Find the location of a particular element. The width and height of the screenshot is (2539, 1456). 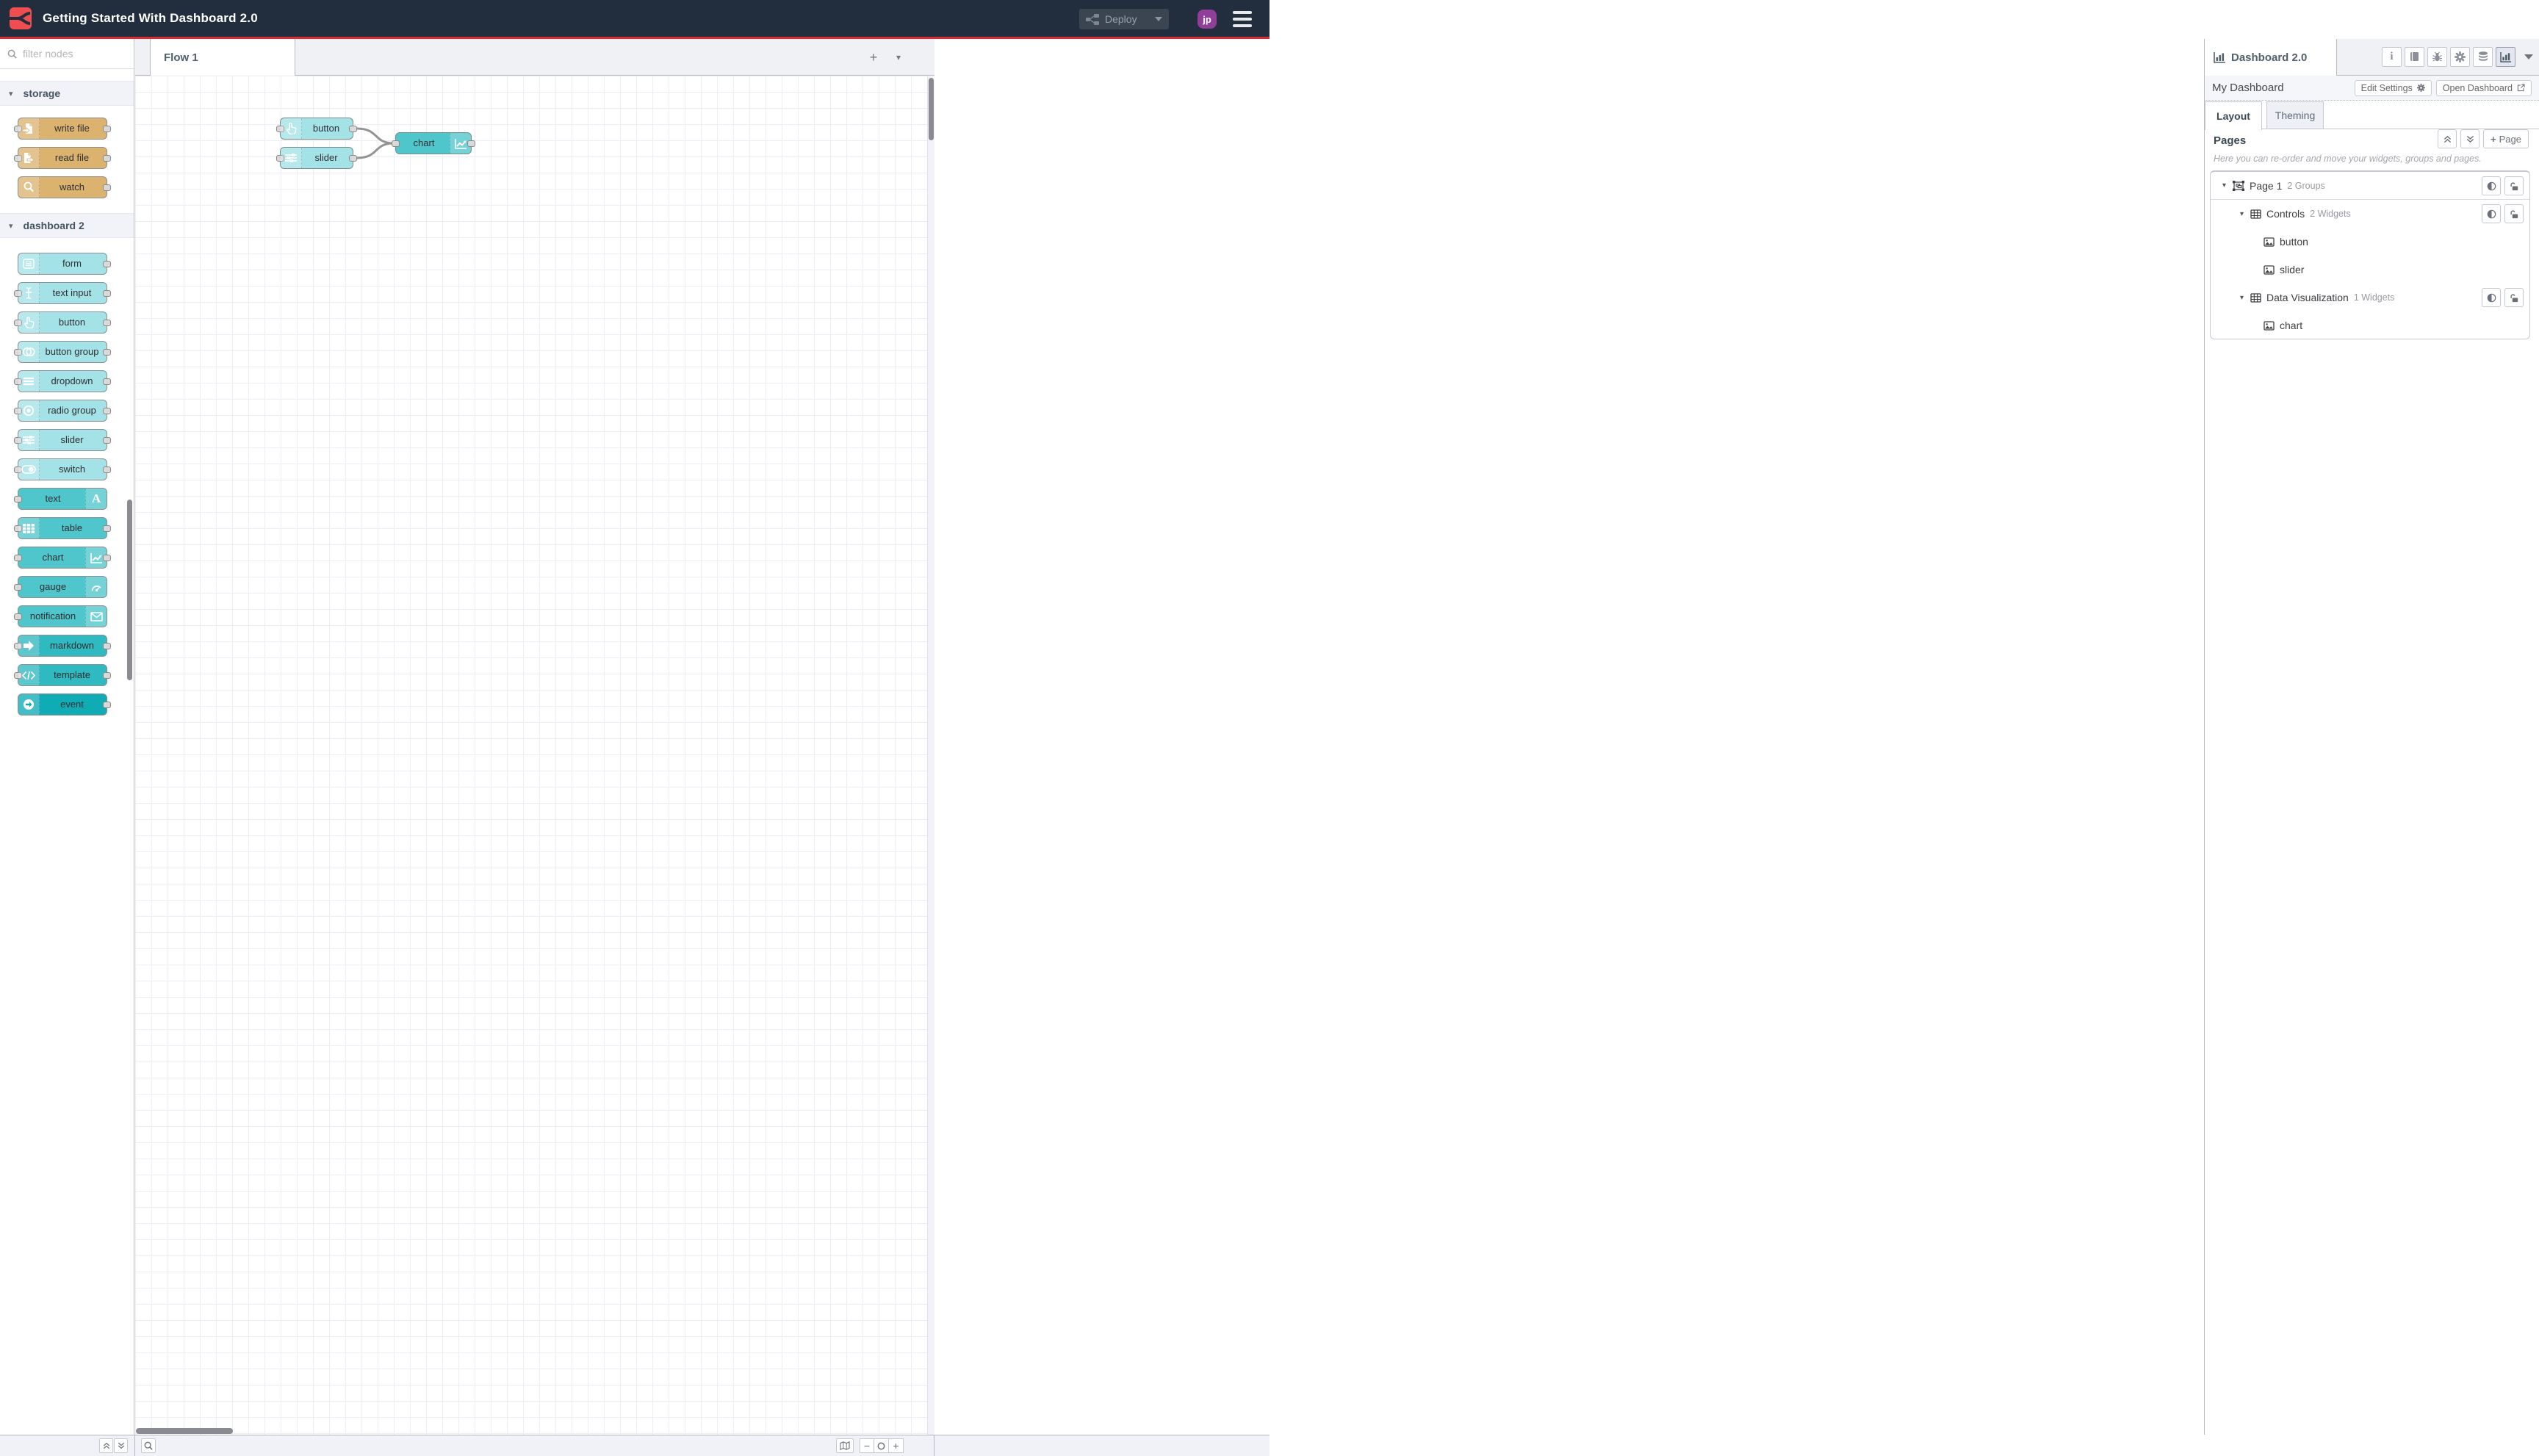

tree-row-widget-button: button is located at coordinates (2370, 242).